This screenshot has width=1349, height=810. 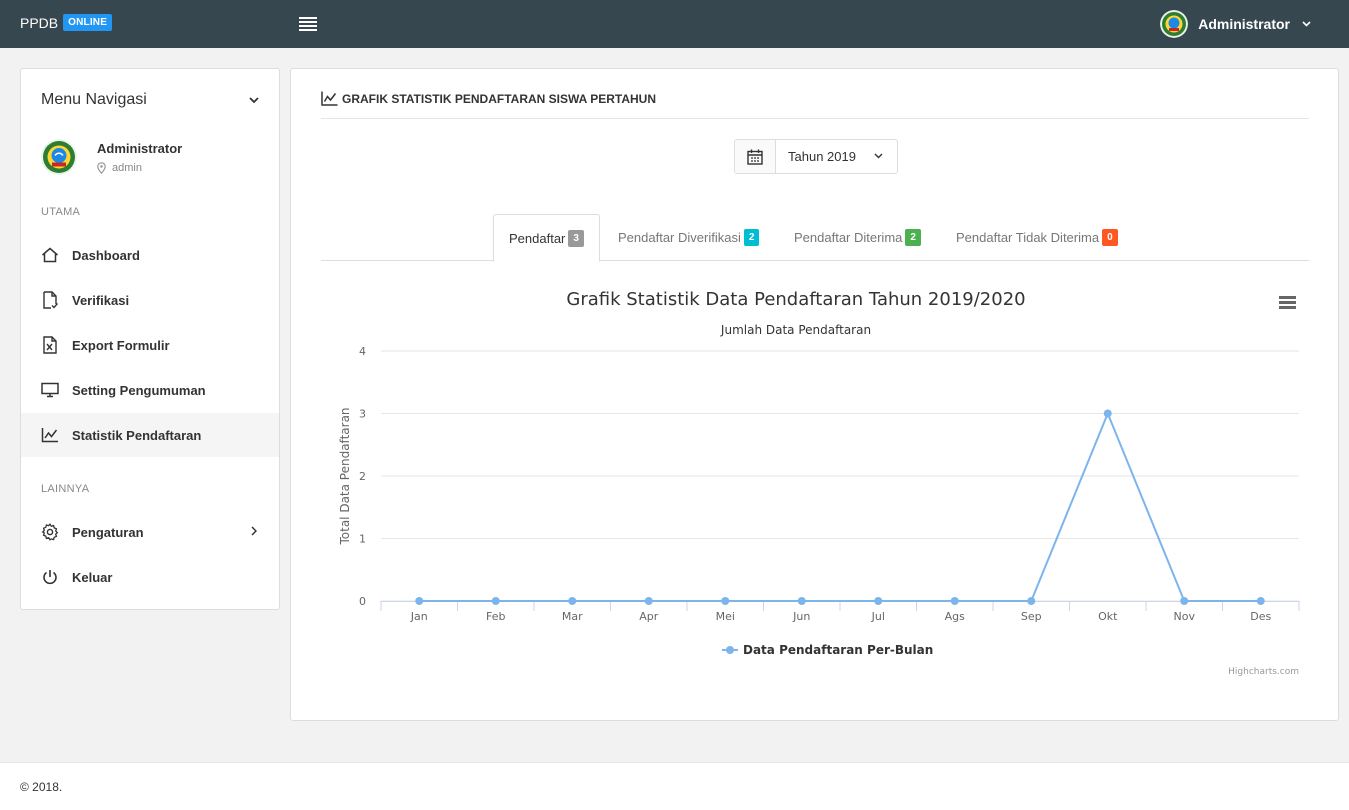 I want to click on tab-pendaftar-diverifikasi: Pendaftar Diverifikasi 2, so click(x=689, y=237).